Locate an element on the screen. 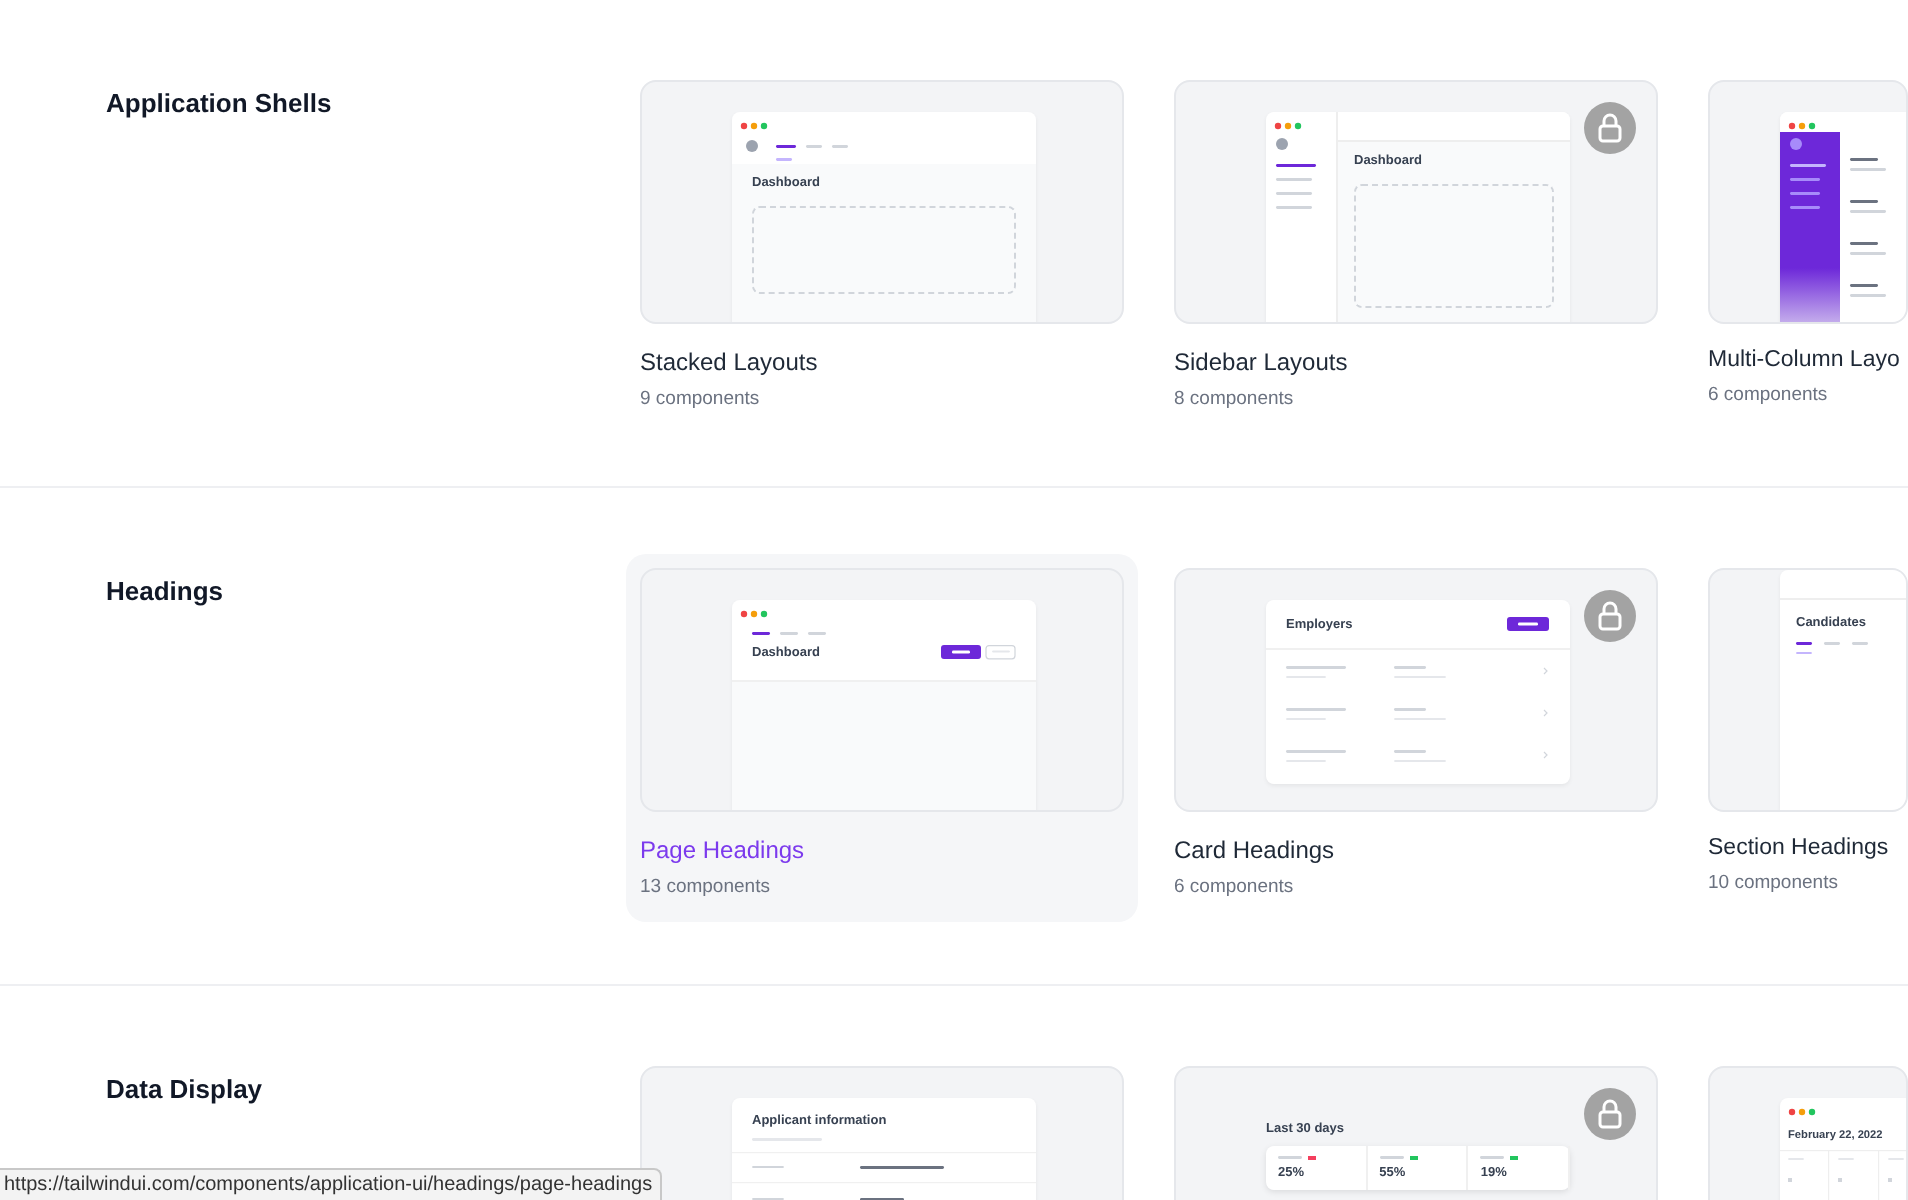  card-title: Card Headings is located at coordinates (1255, 850).